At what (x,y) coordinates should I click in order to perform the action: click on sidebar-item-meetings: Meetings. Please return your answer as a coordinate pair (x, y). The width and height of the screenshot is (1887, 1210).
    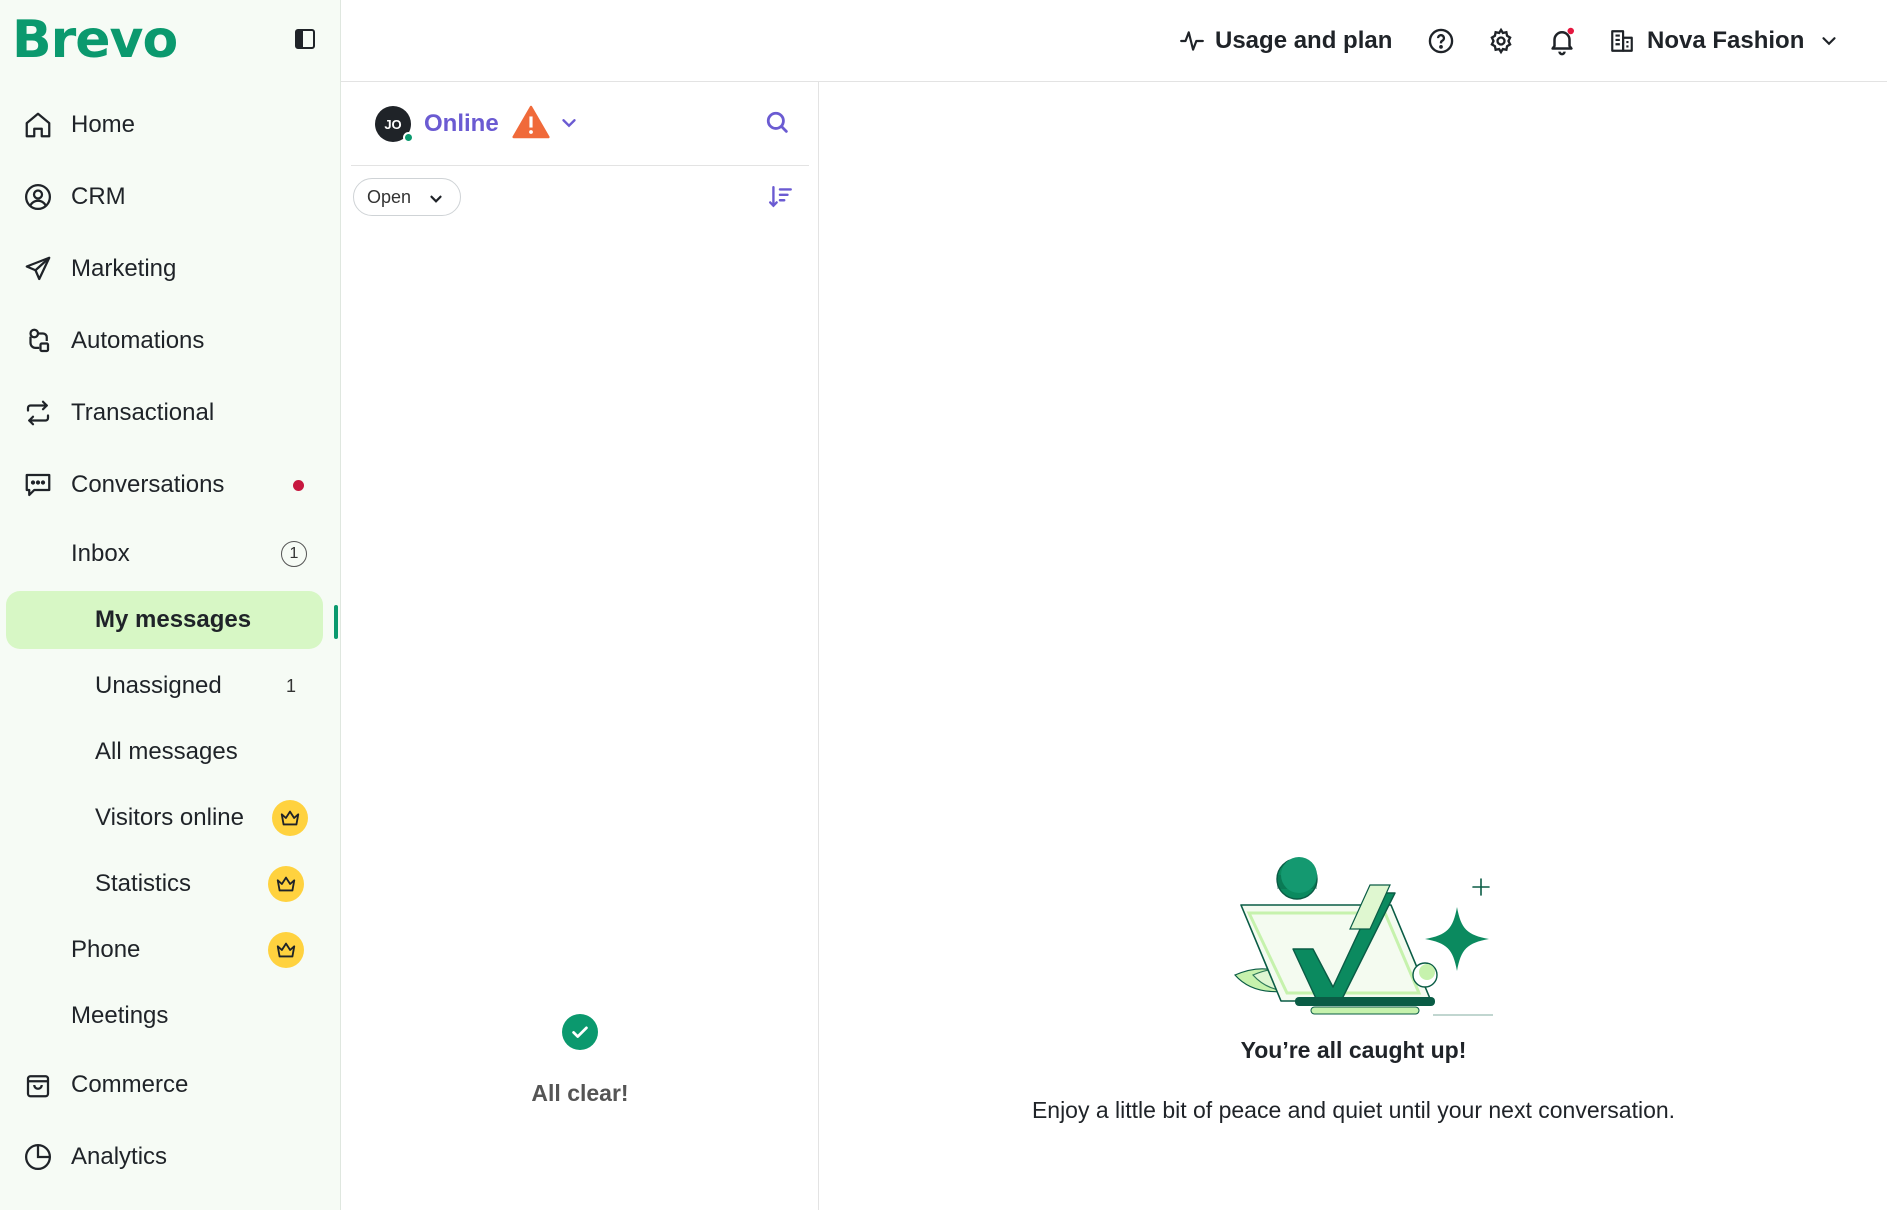
    Looking at the image, I should click on (170, 1016).